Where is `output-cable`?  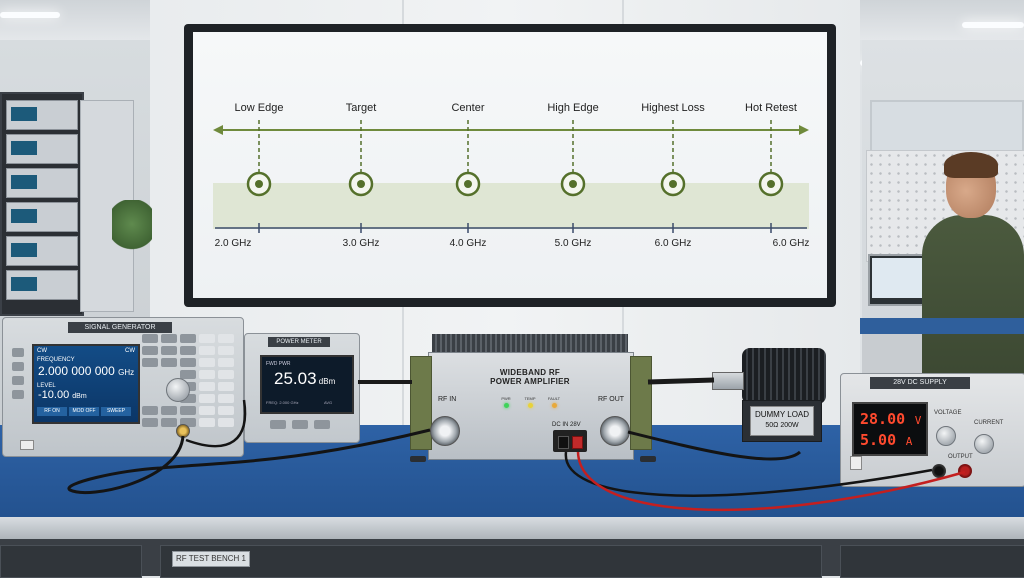
output-cable is located at coordinates (714, 445).